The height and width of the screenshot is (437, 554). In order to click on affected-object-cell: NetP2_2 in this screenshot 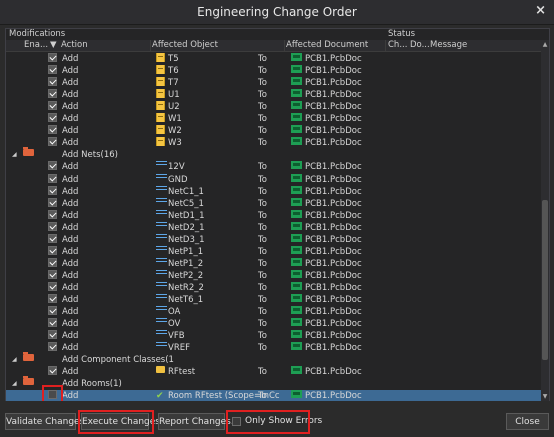, I will do `click(186, 275)`.